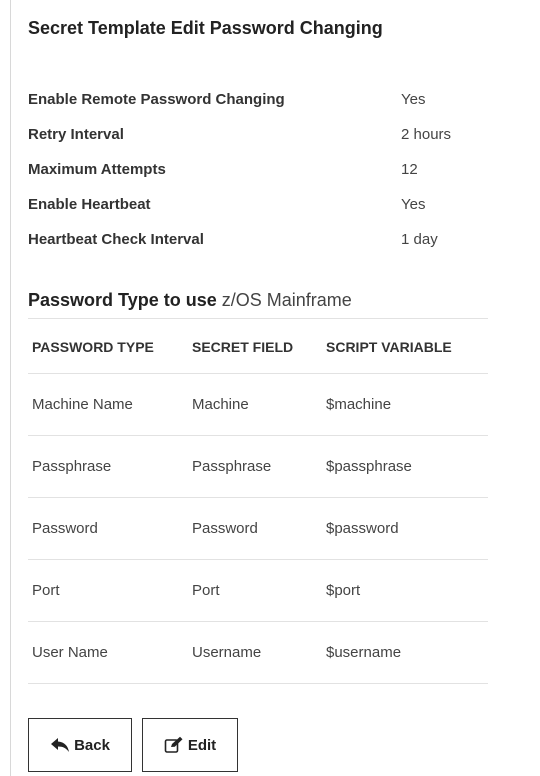 This screenshot has height=776, width=540. I want to click on cell-script-variable: $username, so click(364, 652).